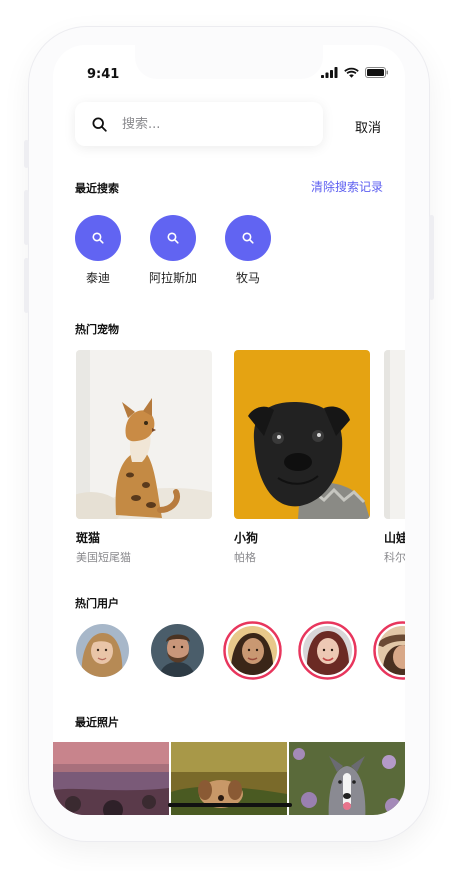 The height and width of the screenshot is (871, 458). I want to click on power-button, so click(431, 257).